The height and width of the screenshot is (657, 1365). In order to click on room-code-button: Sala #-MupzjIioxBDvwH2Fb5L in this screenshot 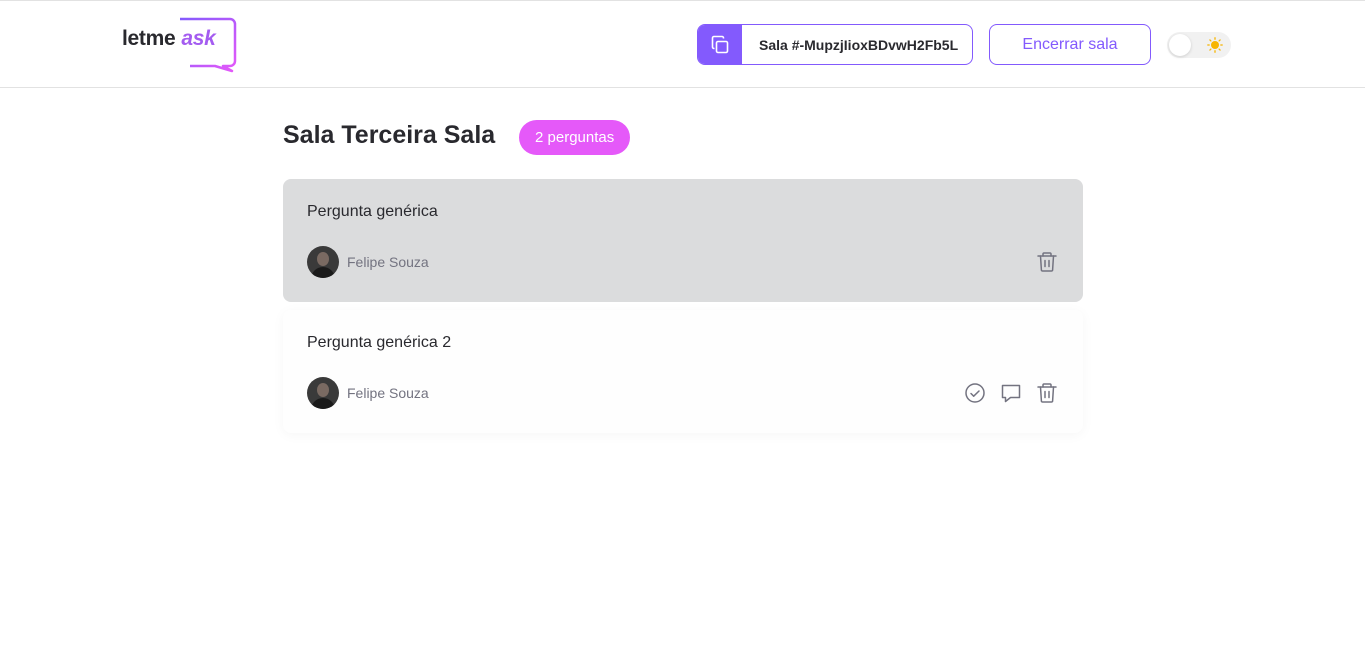, I will do `click(835, 44)`.